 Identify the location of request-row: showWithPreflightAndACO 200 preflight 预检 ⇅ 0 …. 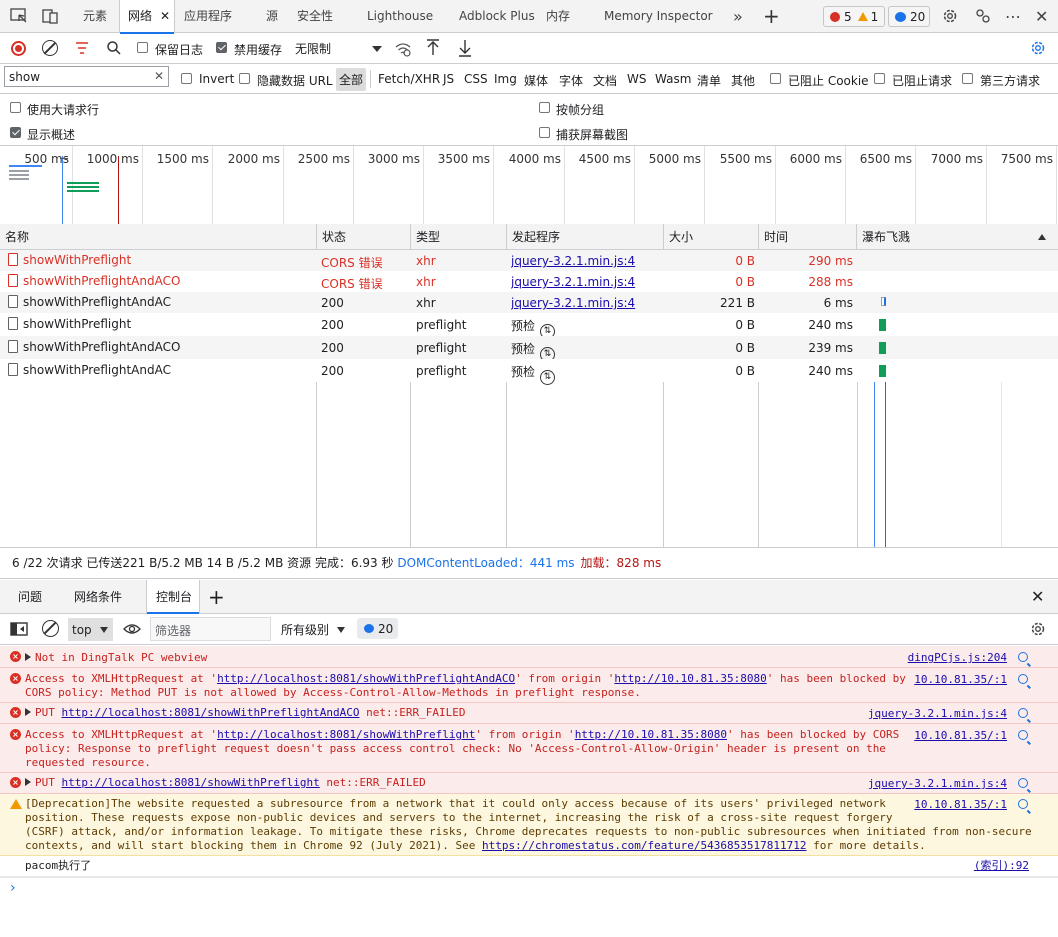
(529, 349).